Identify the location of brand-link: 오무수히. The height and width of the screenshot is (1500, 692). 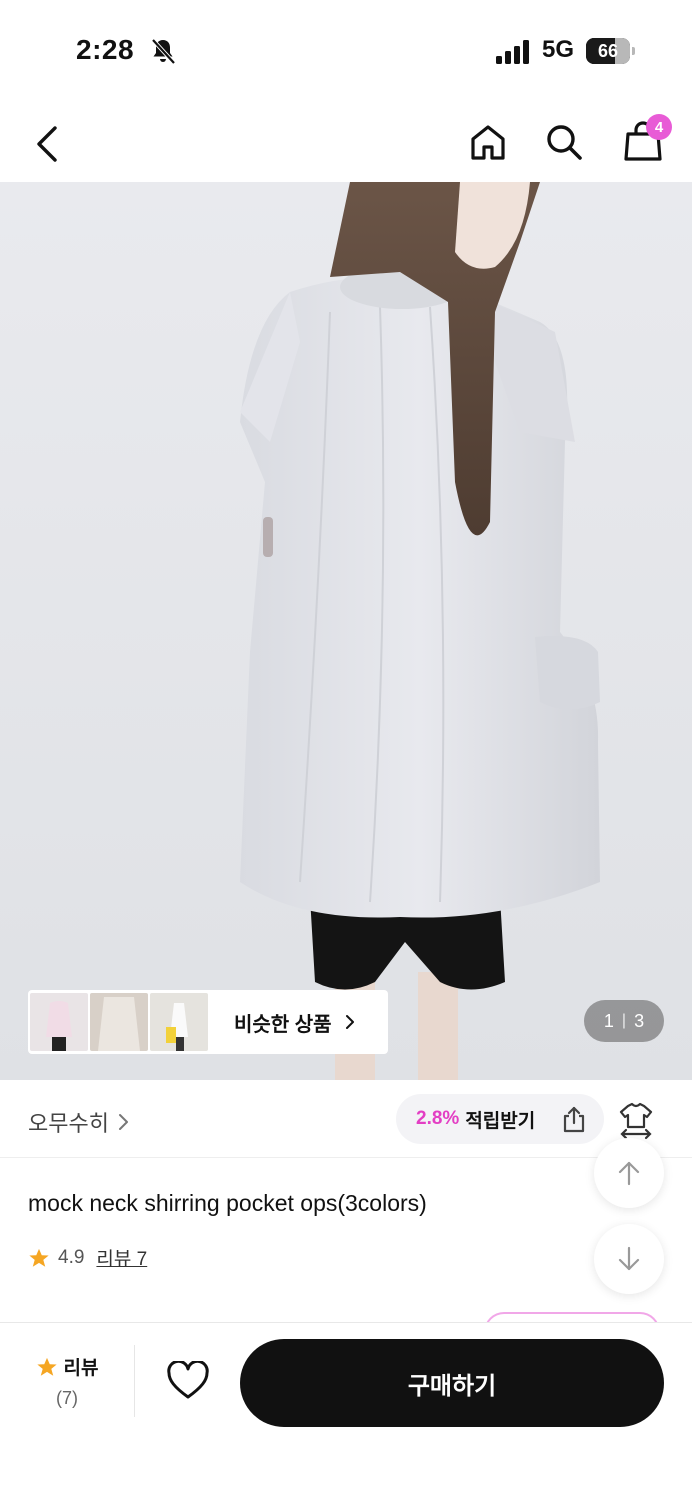
(79, 1122).